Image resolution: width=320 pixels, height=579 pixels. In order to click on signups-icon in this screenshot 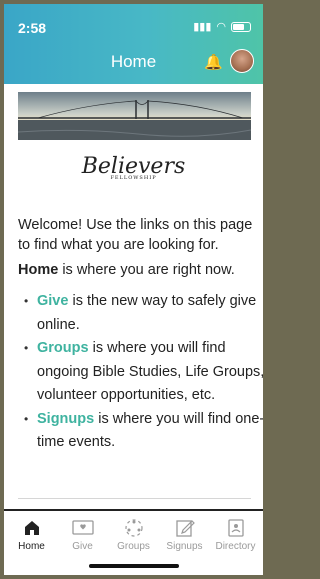, I will do `click(185, 528)`.